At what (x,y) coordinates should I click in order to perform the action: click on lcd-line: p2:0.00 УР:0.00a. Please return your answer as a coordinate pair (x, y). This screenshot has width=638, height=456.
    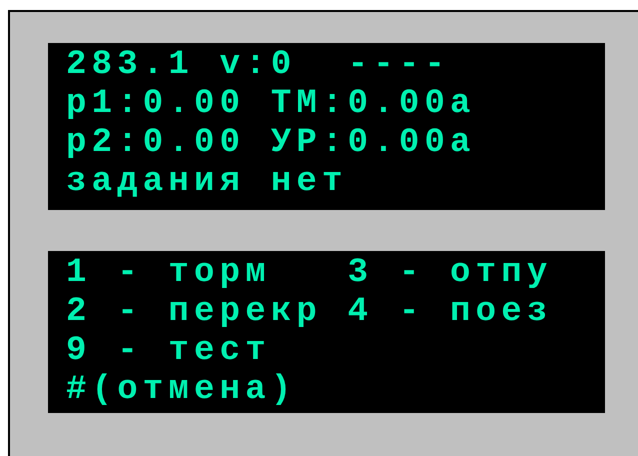
    Looking at the image, I should click on (271, 143).